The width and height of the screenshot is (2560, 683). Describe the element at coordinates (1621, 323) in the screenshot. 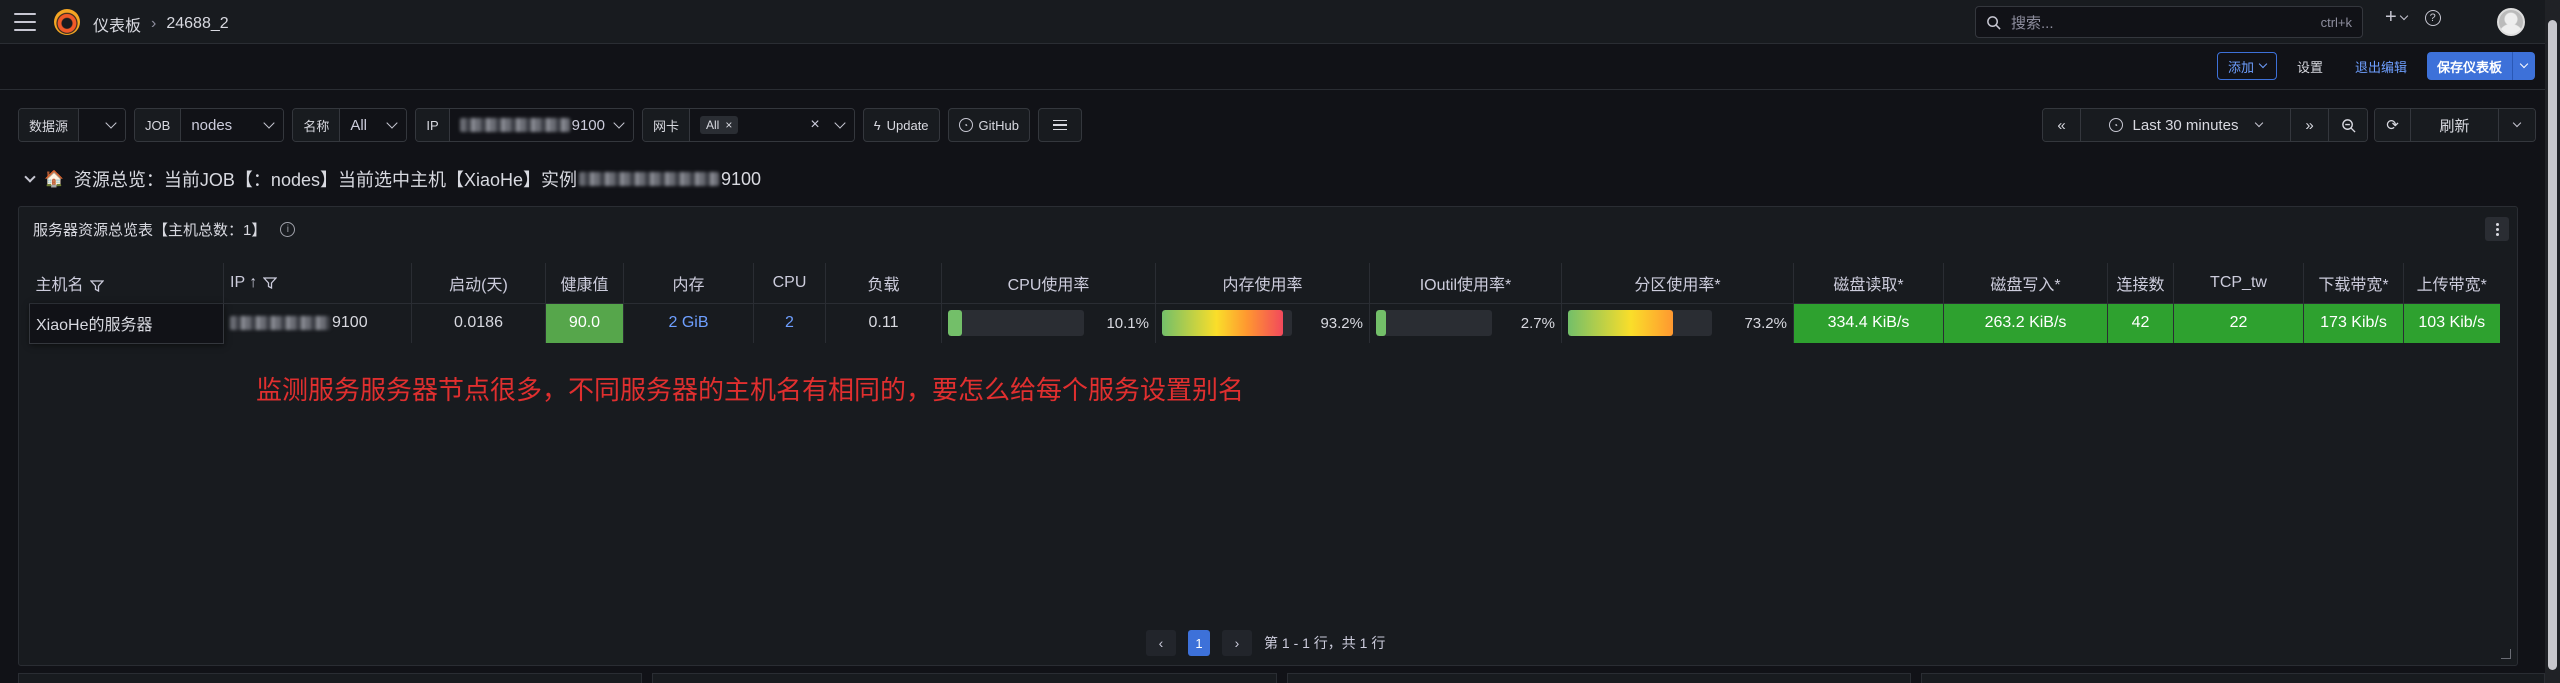

I see `partition-usage-fill` at that location.